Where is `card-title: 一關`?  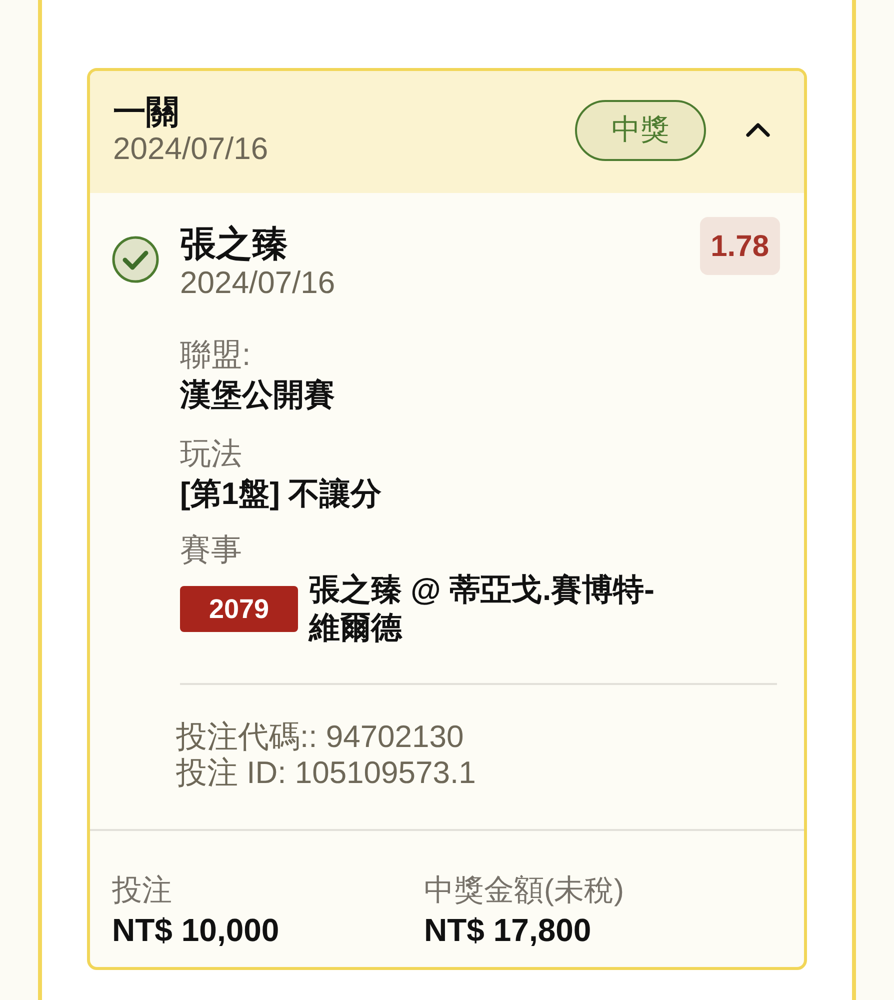
card-title: 一關 is located at coordinates (146, 112).